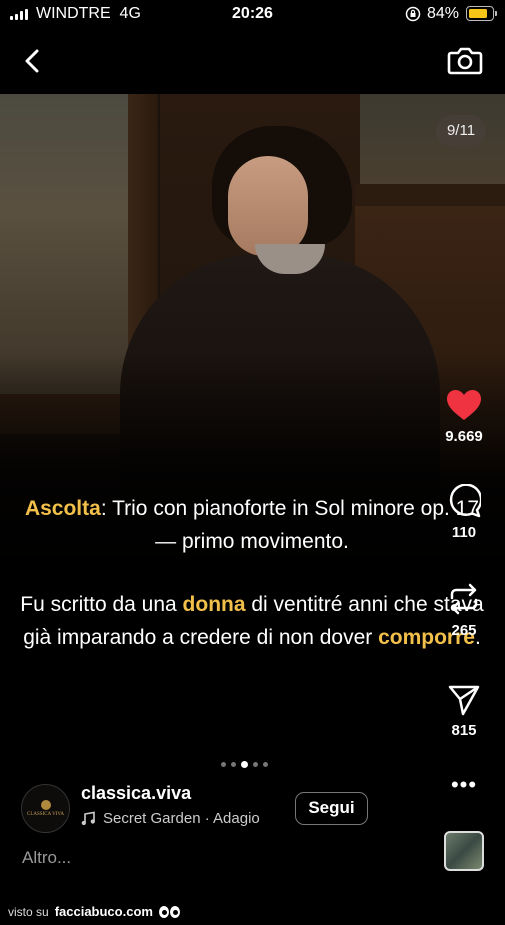 This screenshot has height=925, width=505. Describe the element at coordinates (443, 13) in the screenshot. I see `battery-percent: 84%` at that location.